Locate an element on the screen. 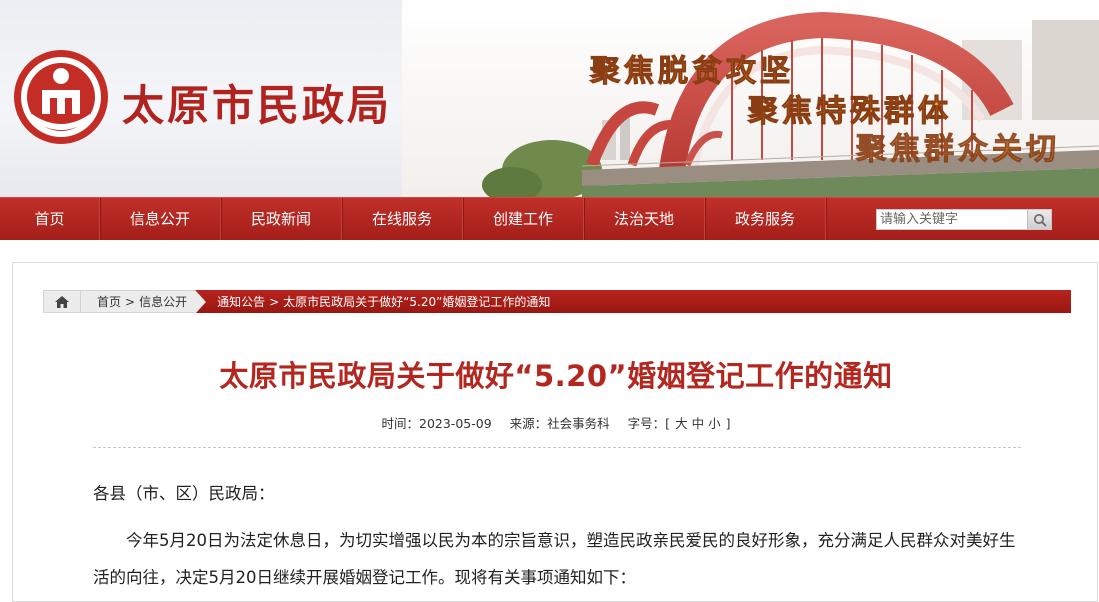 The width and height of the screenshot is (1099, 602). nav-item-info-disclosure: 信息公开 is located at coordinates (160, 219).